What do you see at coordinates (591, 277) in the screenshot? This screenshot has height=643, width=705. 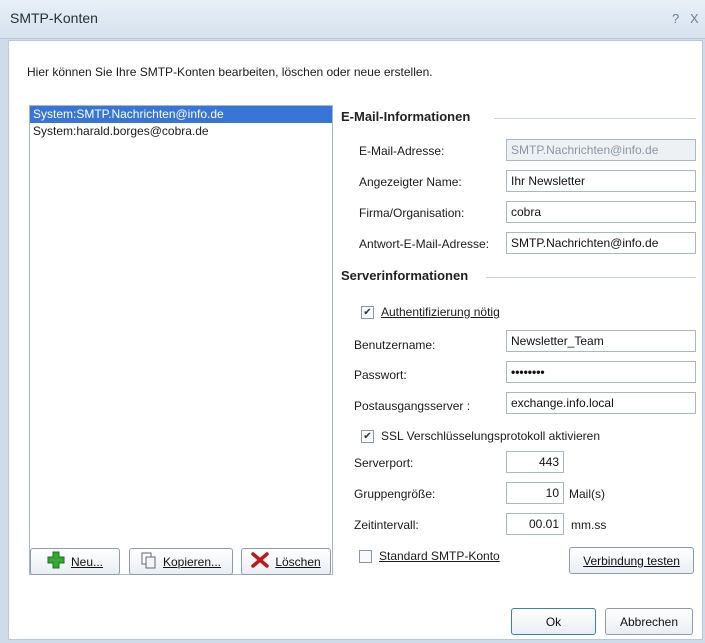 I see `server-info-divider` at bounding box center [591, 277].